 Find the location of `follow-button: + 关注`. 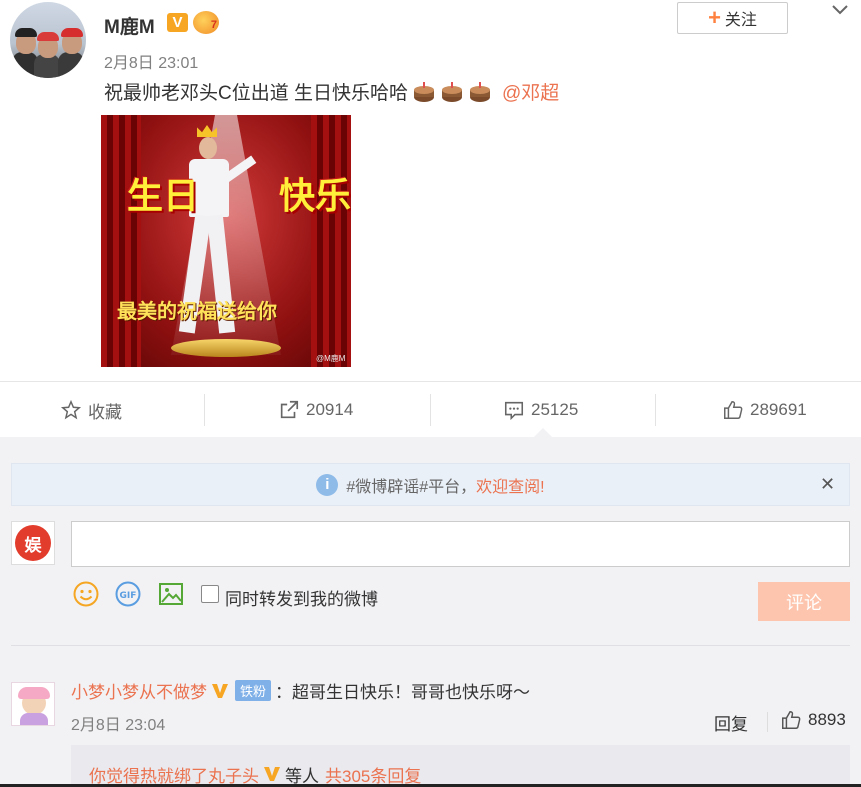

follow-button: + 关注 is located at coordinates (732, 18).